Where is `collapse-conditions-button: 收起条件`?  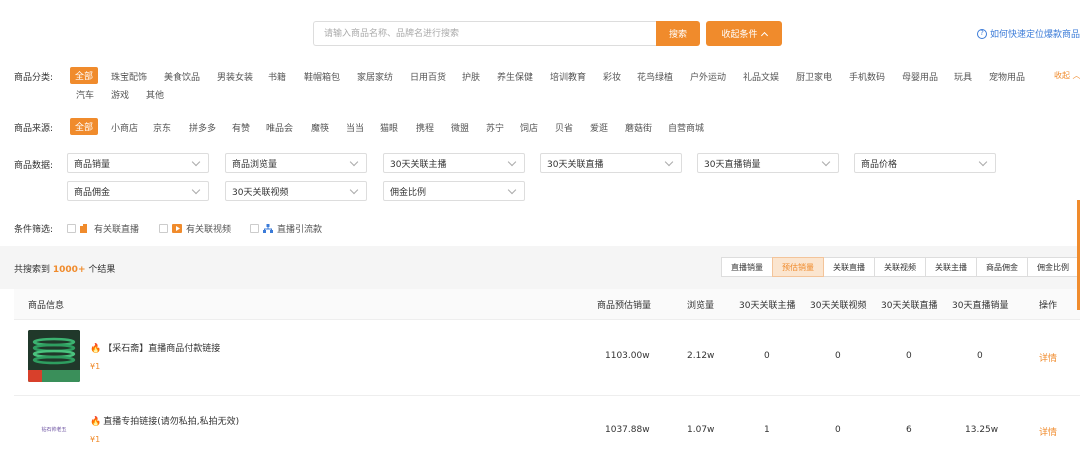
collapse-conditions-button: 收起条件 is located at coordinates (744, 33).